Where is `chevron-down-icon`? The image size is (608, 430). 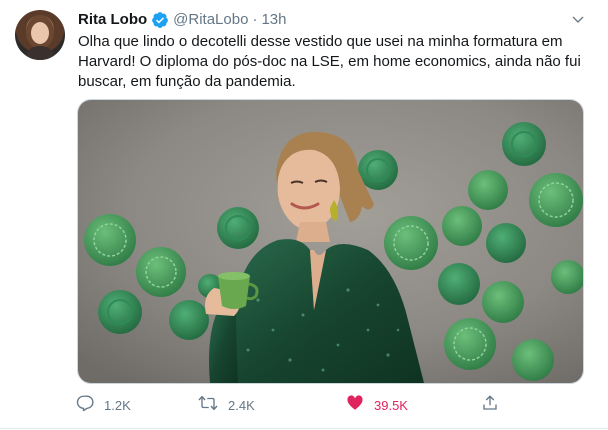 chevron-down-icon is located at coordinates (578, 20).